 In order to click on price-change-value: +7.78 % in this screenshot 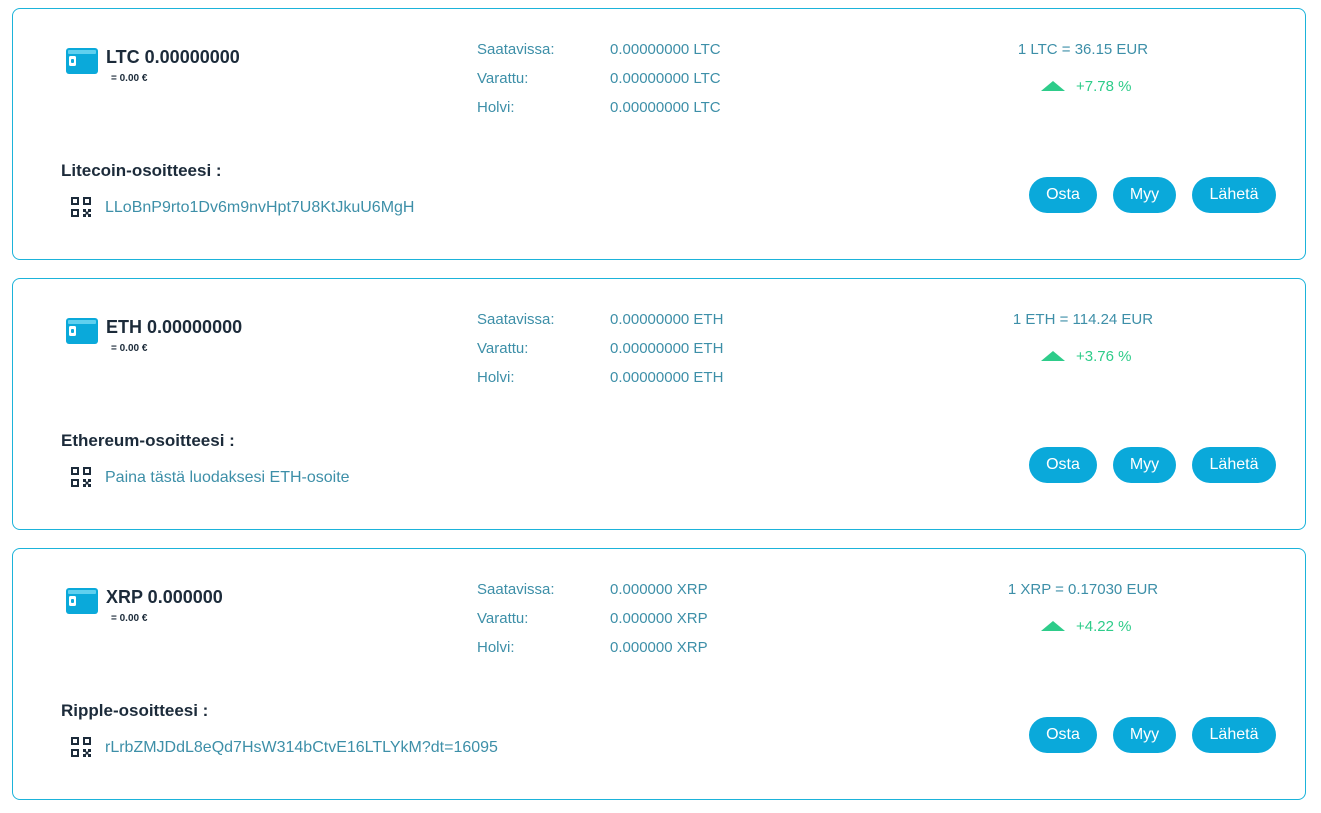, I will do `click(1104, 86)`.